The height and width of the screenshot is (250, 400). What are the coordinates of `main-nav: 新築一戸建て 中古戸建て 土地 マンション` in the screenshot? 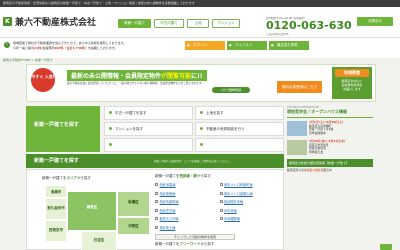 It's located at (179, 23).